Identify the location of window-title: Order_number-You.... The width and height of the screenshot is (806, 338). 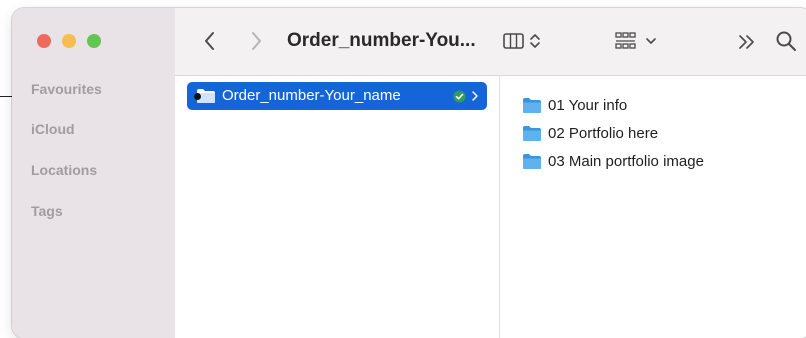
(381, 40).